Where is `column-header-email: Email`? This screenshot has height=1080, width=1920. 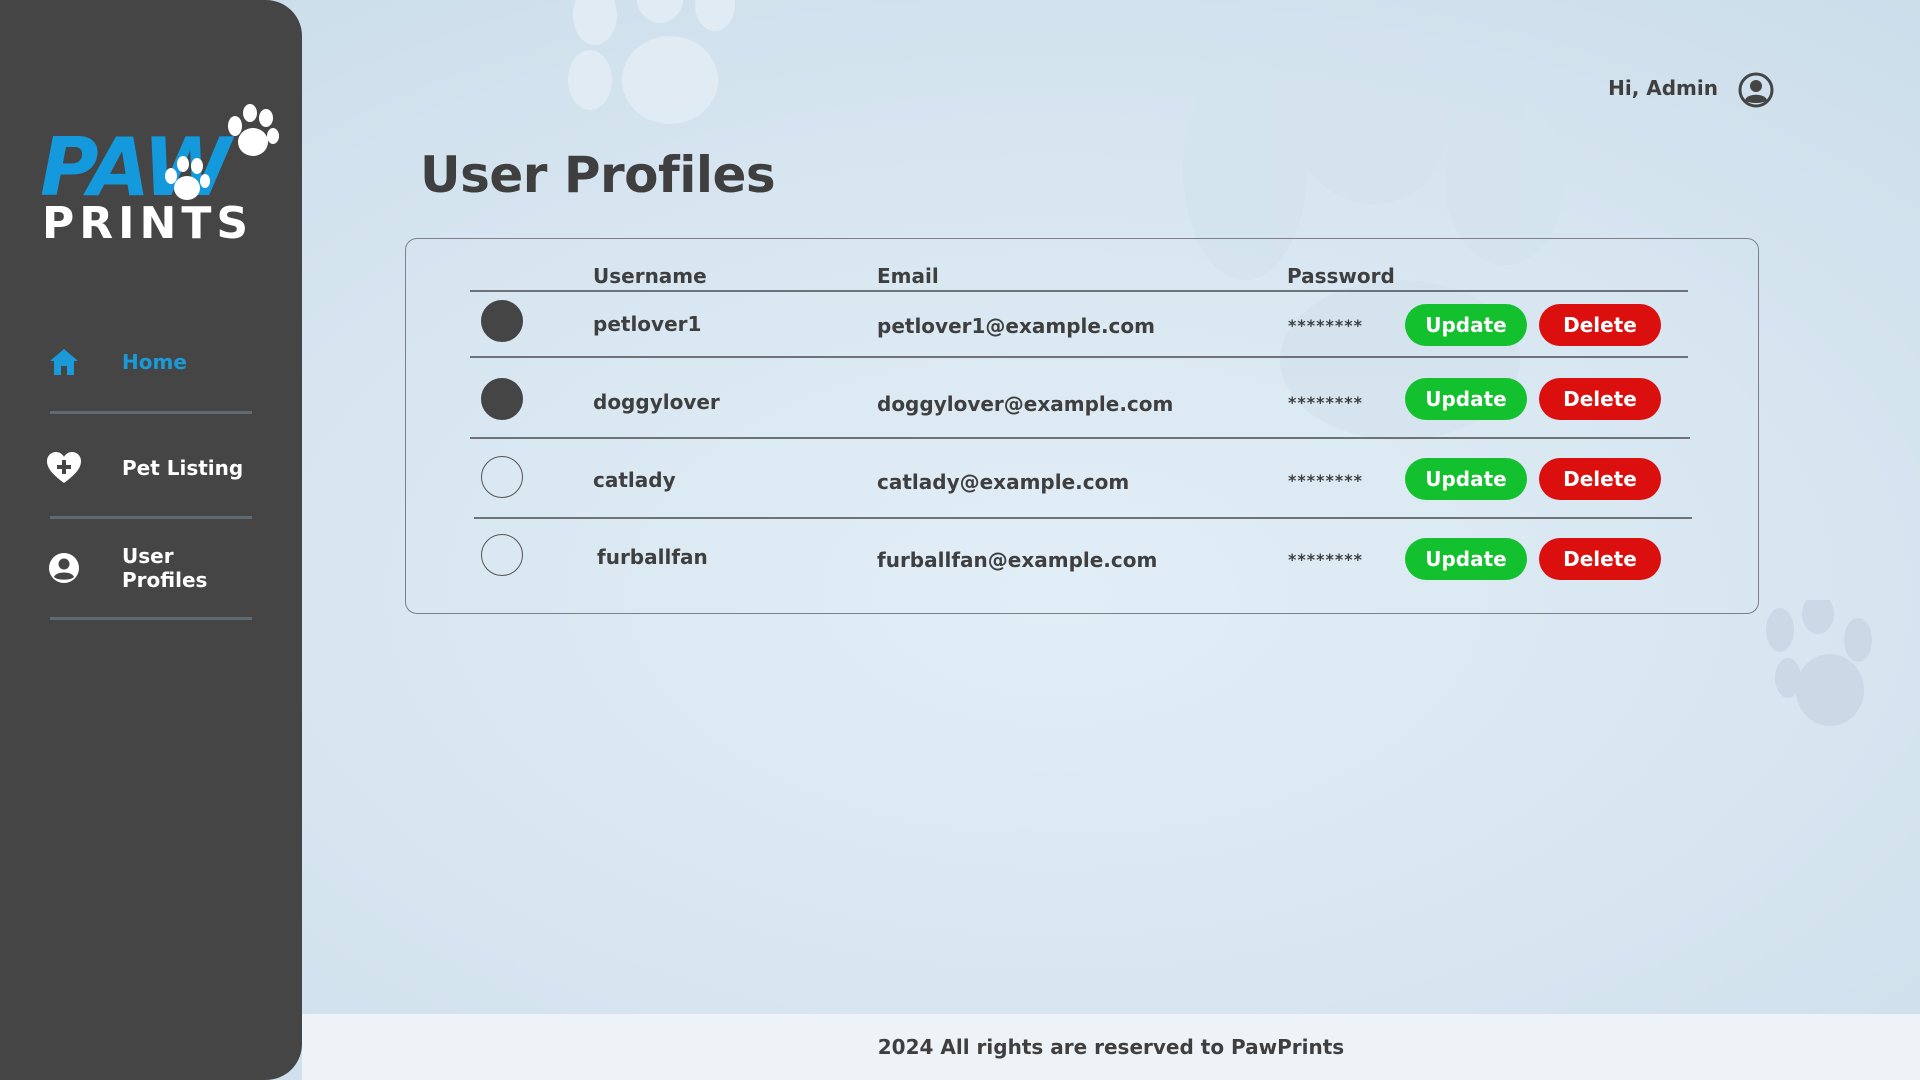 column-header-email: Email is located at coordinates (908, 276).